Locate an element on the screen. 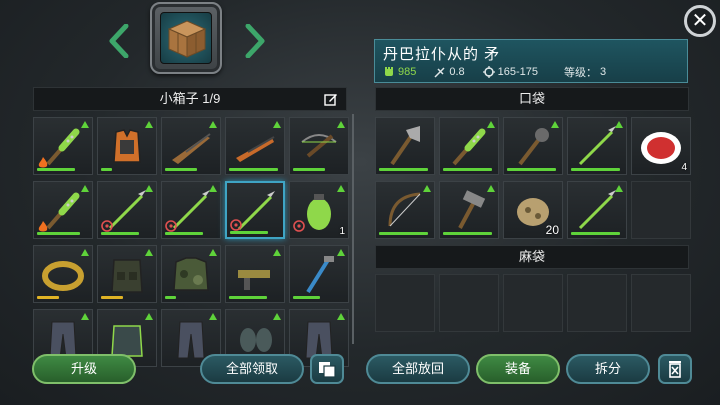 The width and height of the screenshot is (720, 405). upgrade-button: 升级 is located at coordinates (84, 369).